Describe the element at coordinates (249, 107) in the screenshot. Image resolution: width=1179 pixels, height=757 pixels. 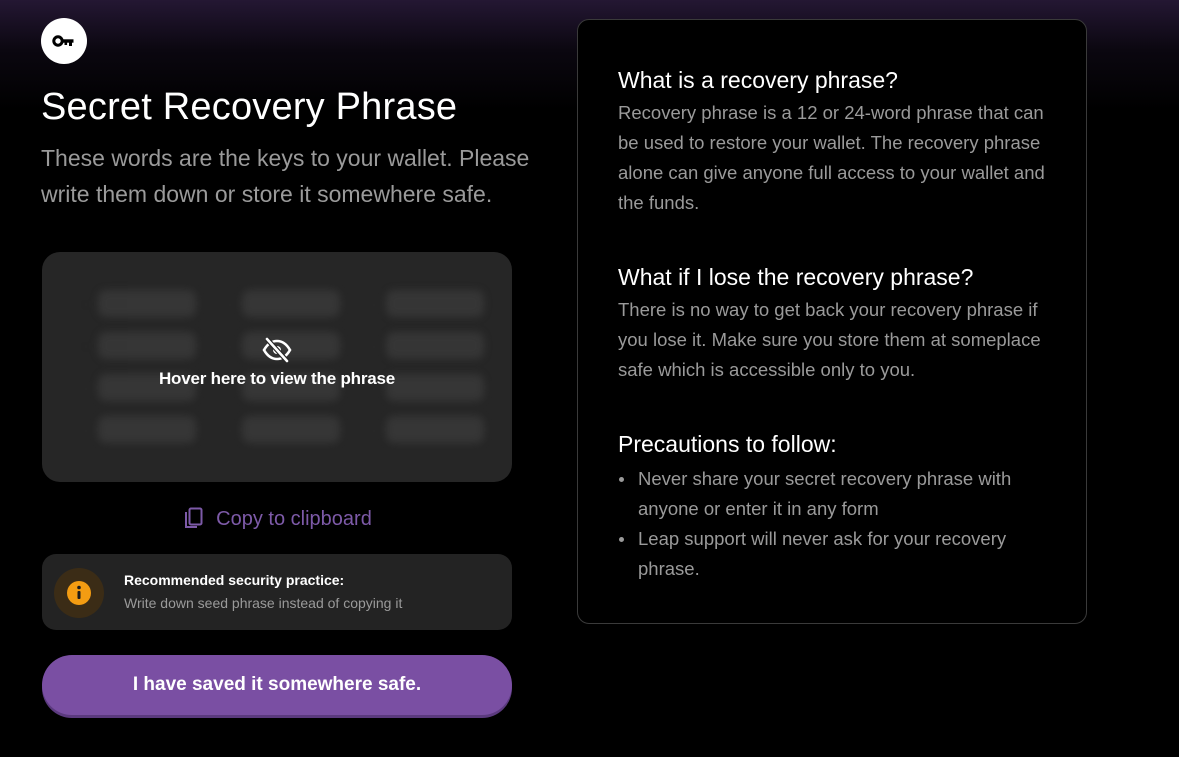
I see `page-title: Secret Recovery Phrase` at that location.